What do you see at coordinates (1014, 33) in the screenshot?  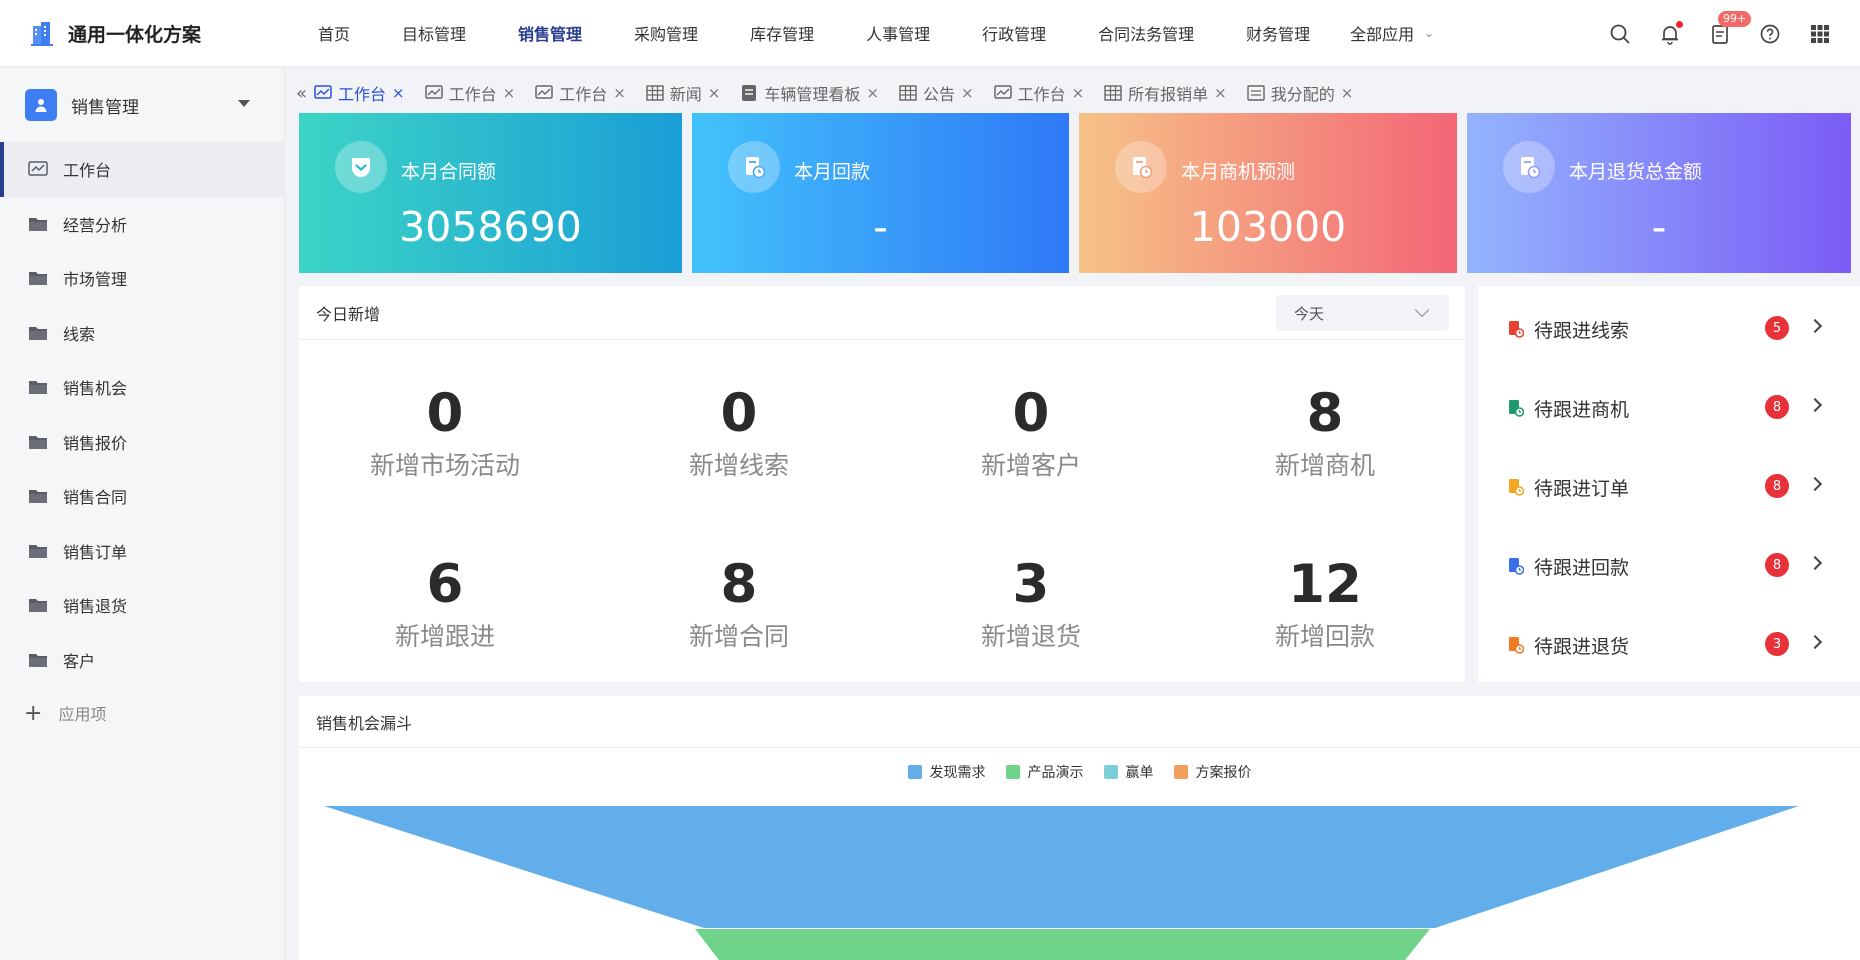 I see `nav-item-admin: 行政管理` at bounding box center [1014, 33].